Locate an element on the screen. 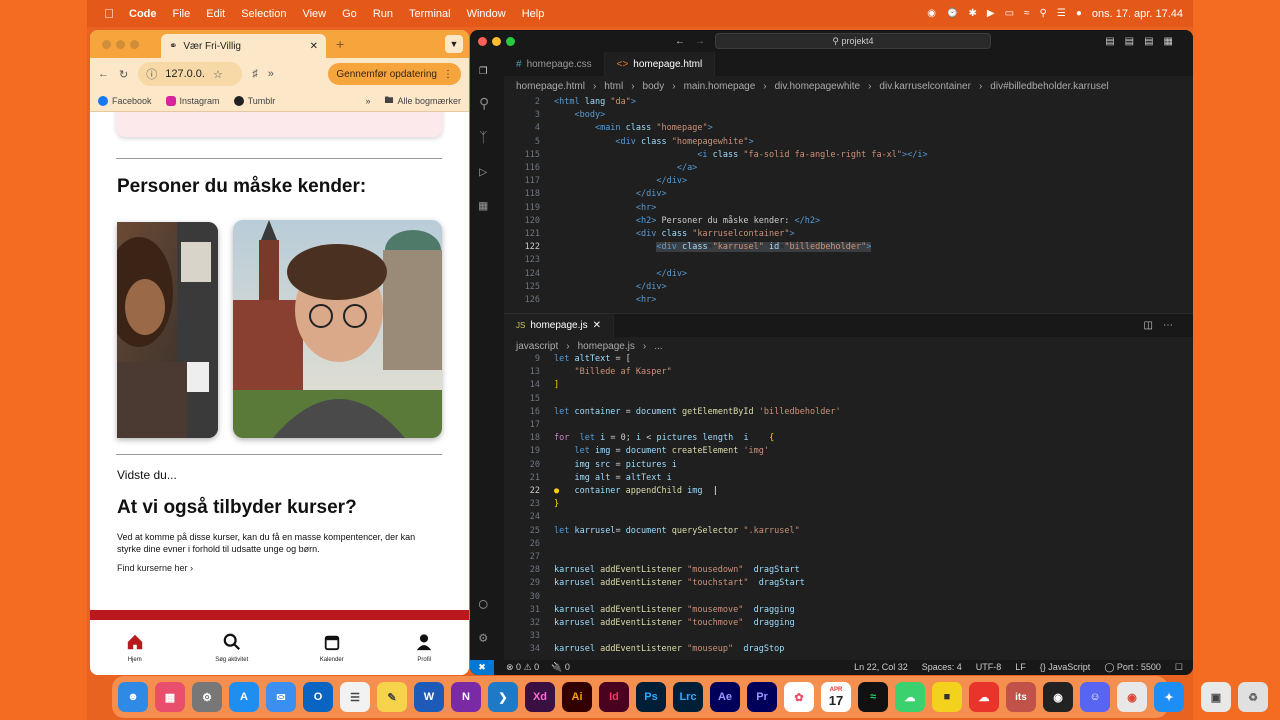  indentation: Spaces: 4 is located at coordinates (942, 667).